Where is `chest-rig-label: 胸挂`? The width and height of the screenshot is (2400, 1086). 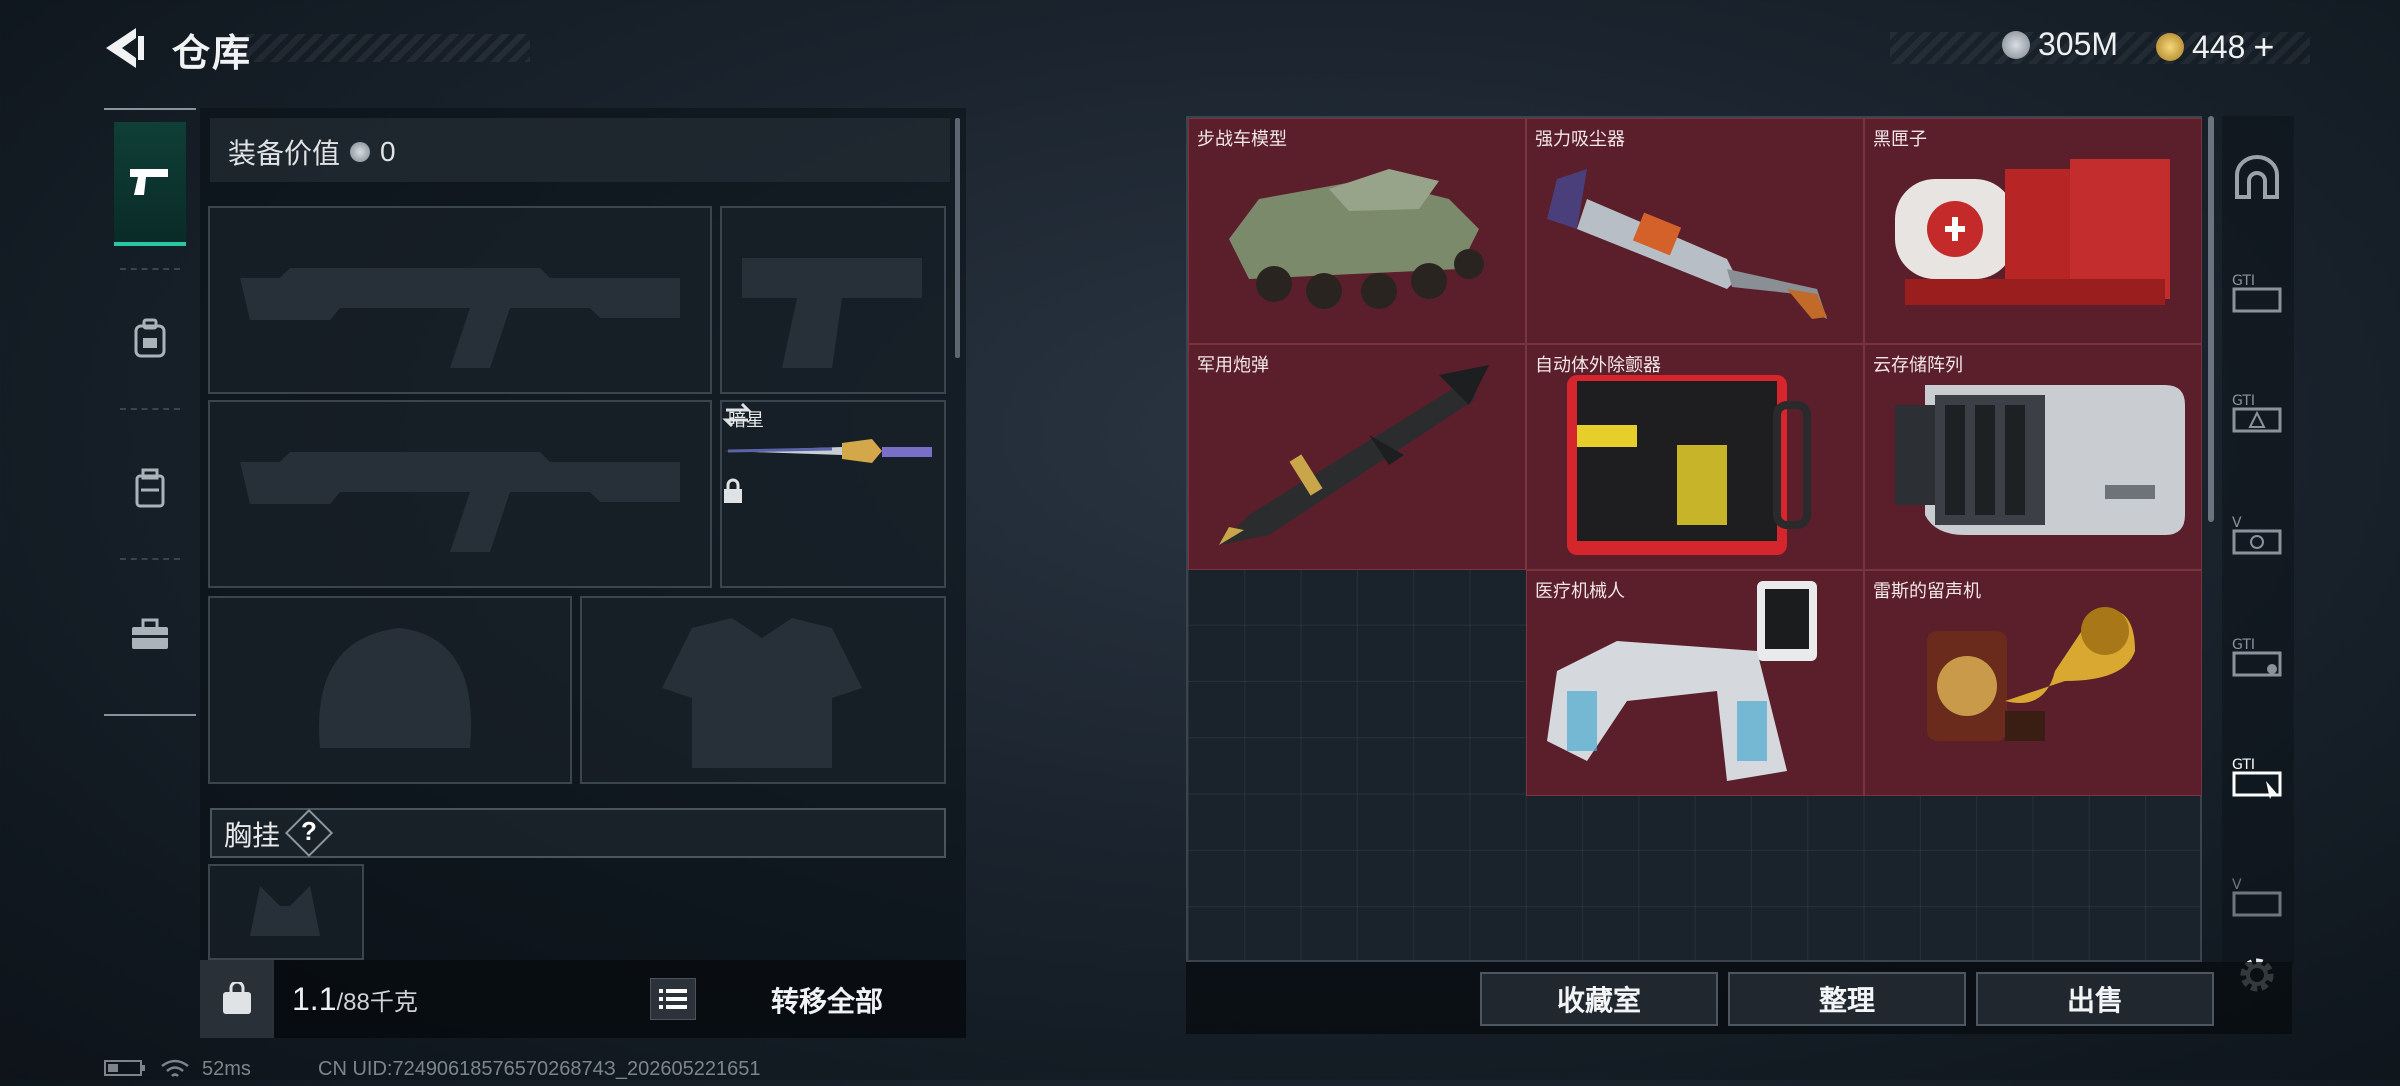
chest-rig-label: 胸挂 is located at coordinates (252, 835).